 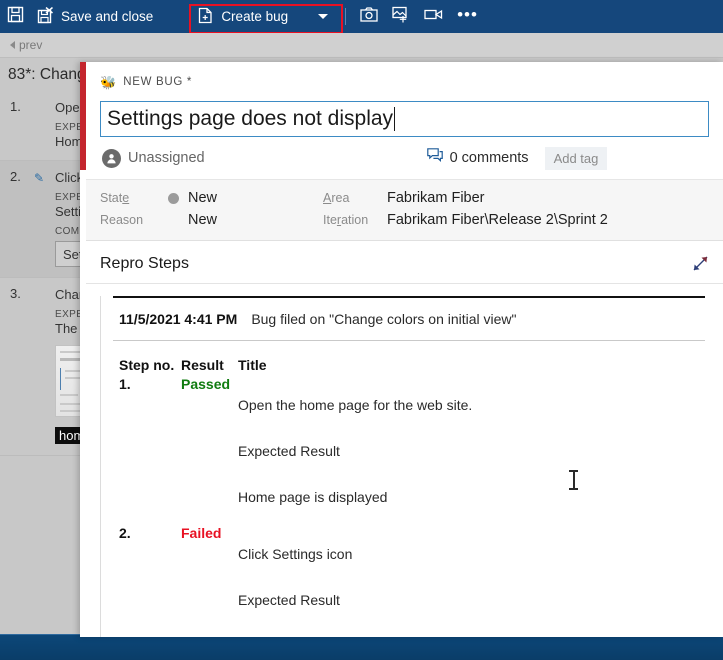 I want to click on dialog-meta-row: Unassigned 0 comments Add tag, so click(x=404, y=158).